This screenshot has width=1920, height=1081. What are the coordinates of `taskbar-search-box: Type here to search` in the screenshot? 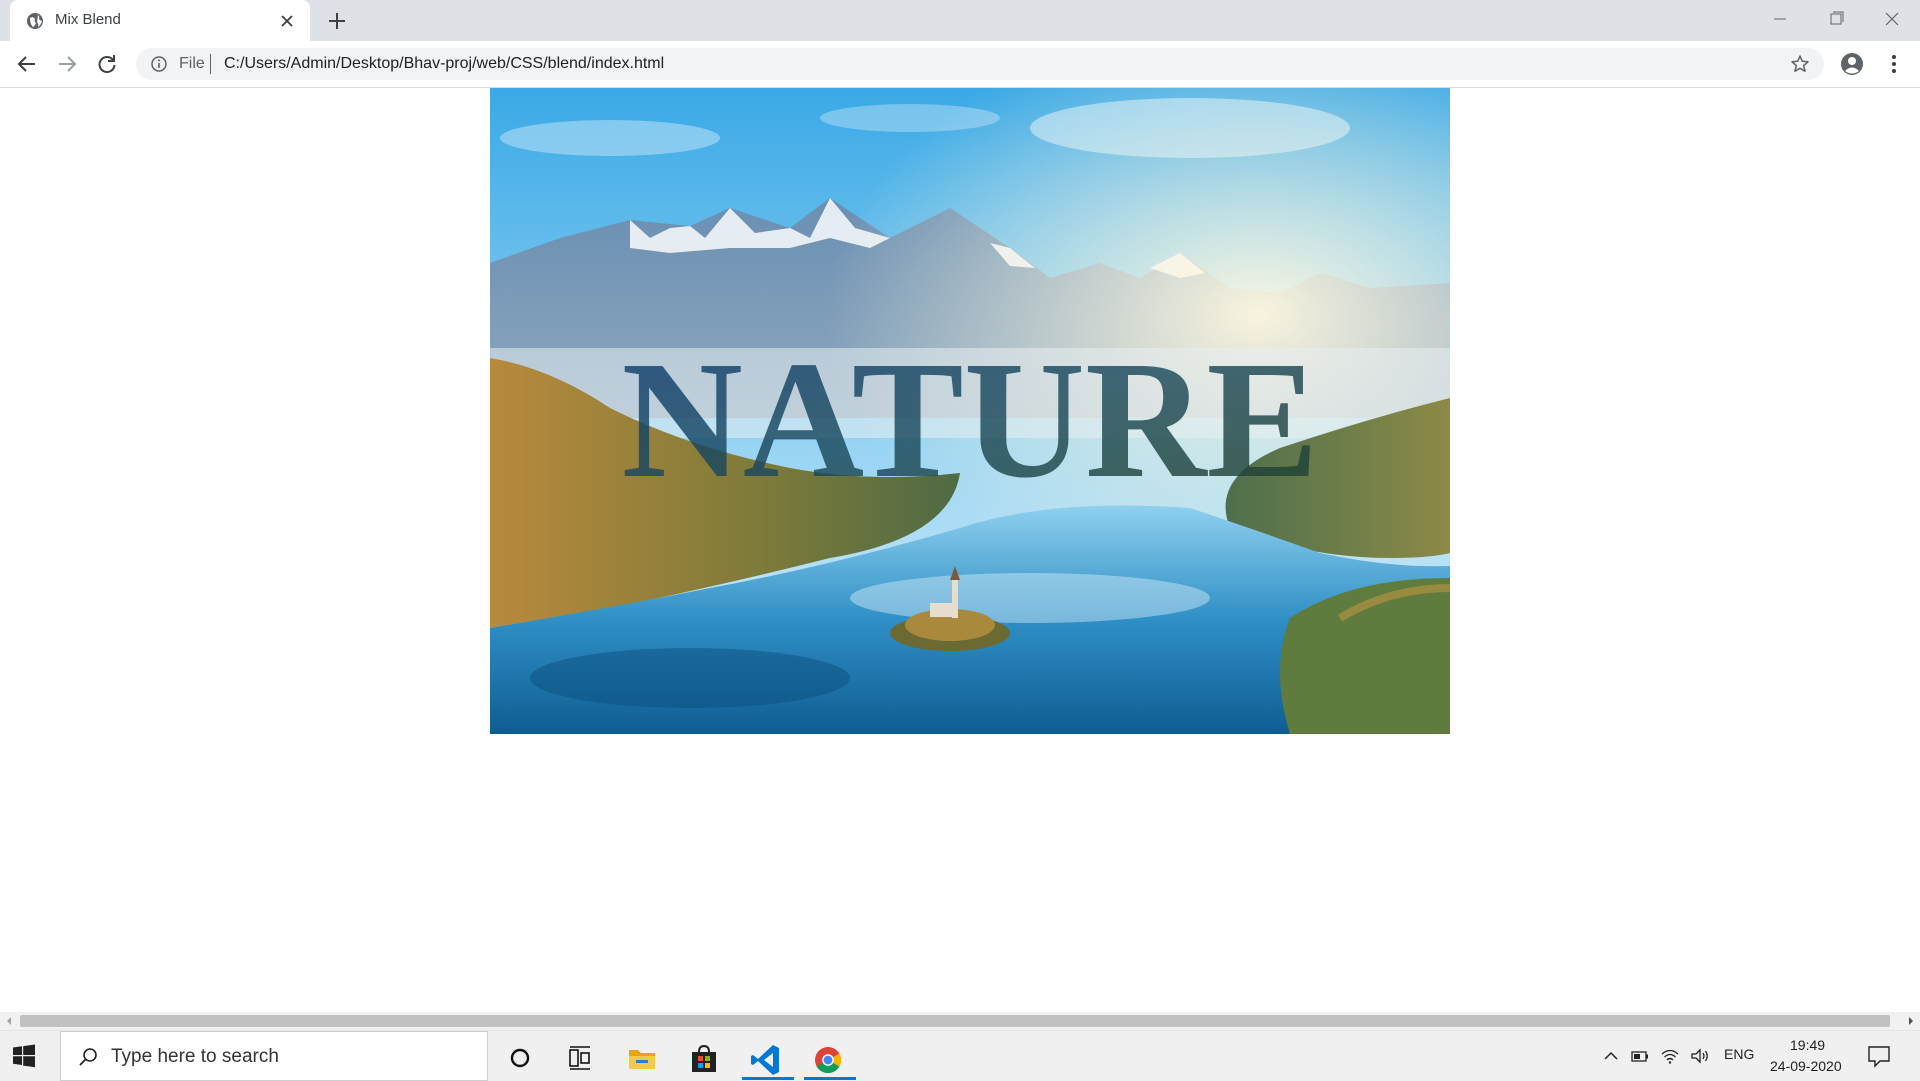 It's located at (274, 1056).